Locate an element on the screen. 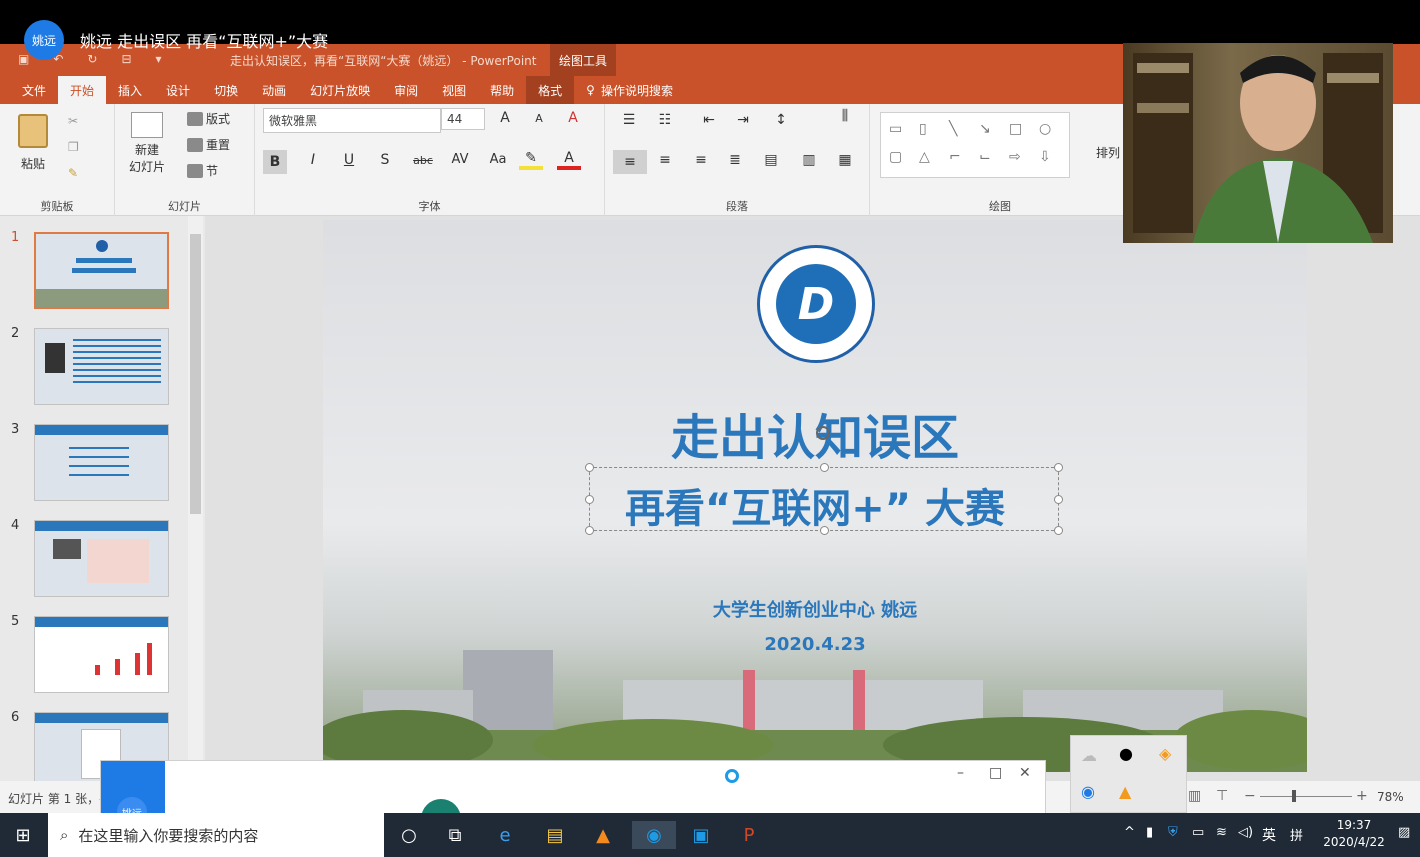 The image size is (1420, 857). zoom-out-icon: − is located at coordinates (1250, 796).